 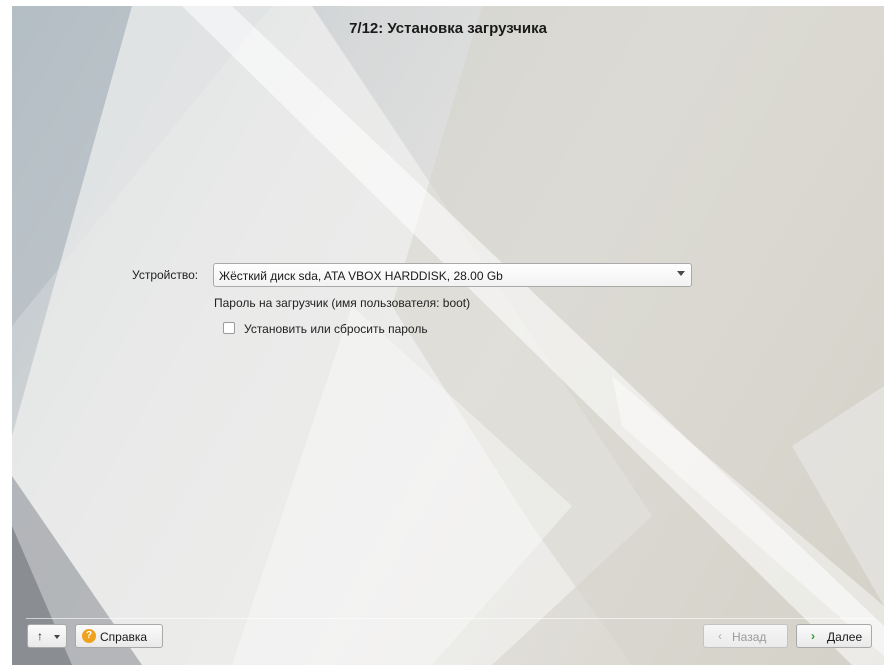 I want to click on chevron-left-icon: ‹, so click(x=720, y=636).